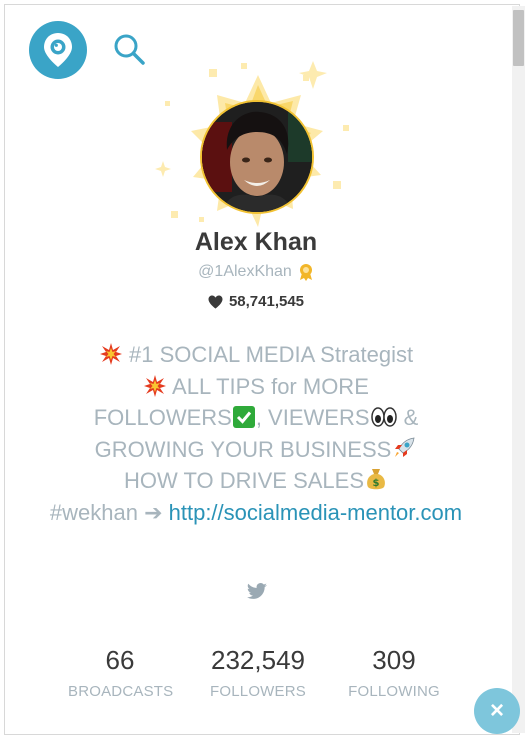 The width and height of the screenshot is (528, 739). I want to click on periscope-pin-icon, so click(58, 50).